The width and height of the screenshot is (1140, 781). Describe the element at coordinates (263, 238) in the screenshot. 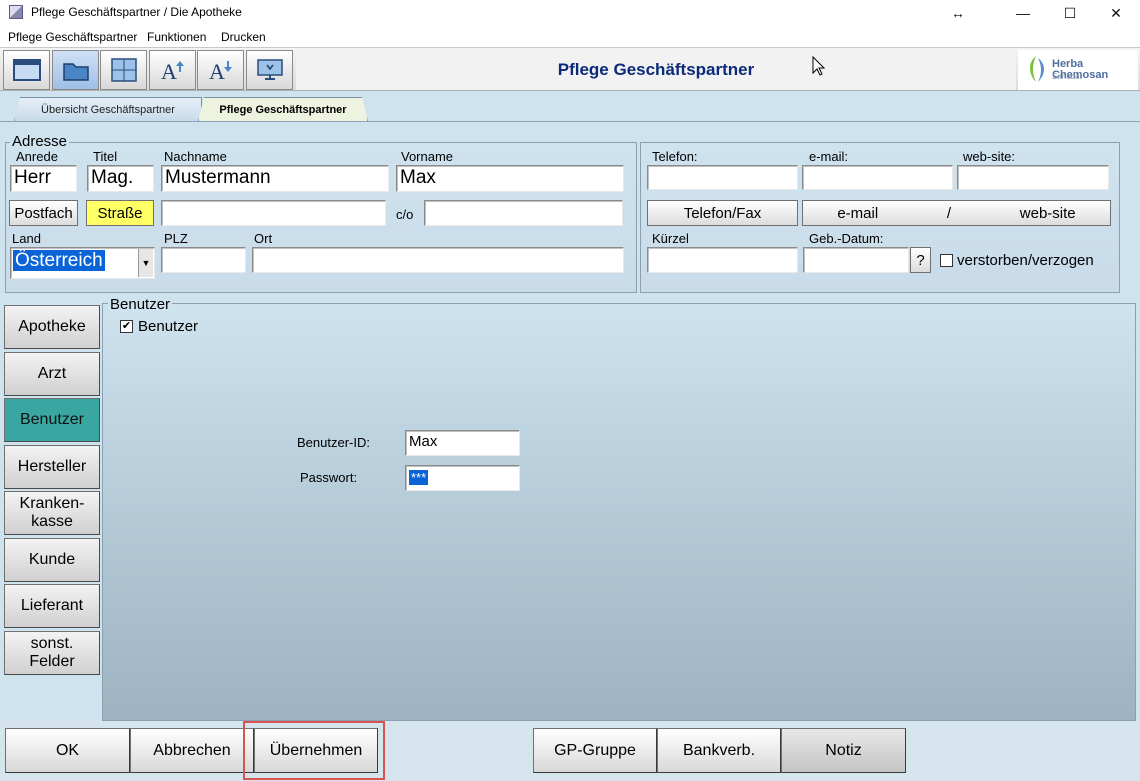

I see `ort-label: Ort` at that location.